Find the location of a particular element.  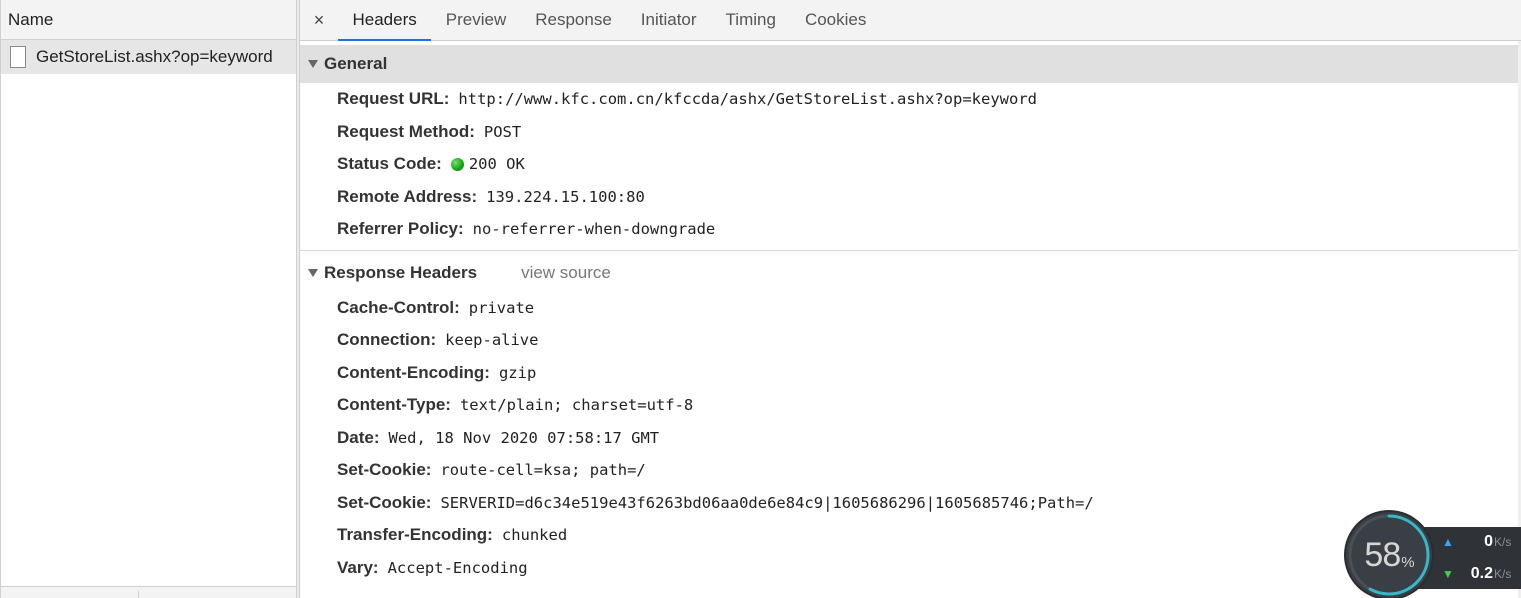

header-value: private is located at coordinates (501, 307).